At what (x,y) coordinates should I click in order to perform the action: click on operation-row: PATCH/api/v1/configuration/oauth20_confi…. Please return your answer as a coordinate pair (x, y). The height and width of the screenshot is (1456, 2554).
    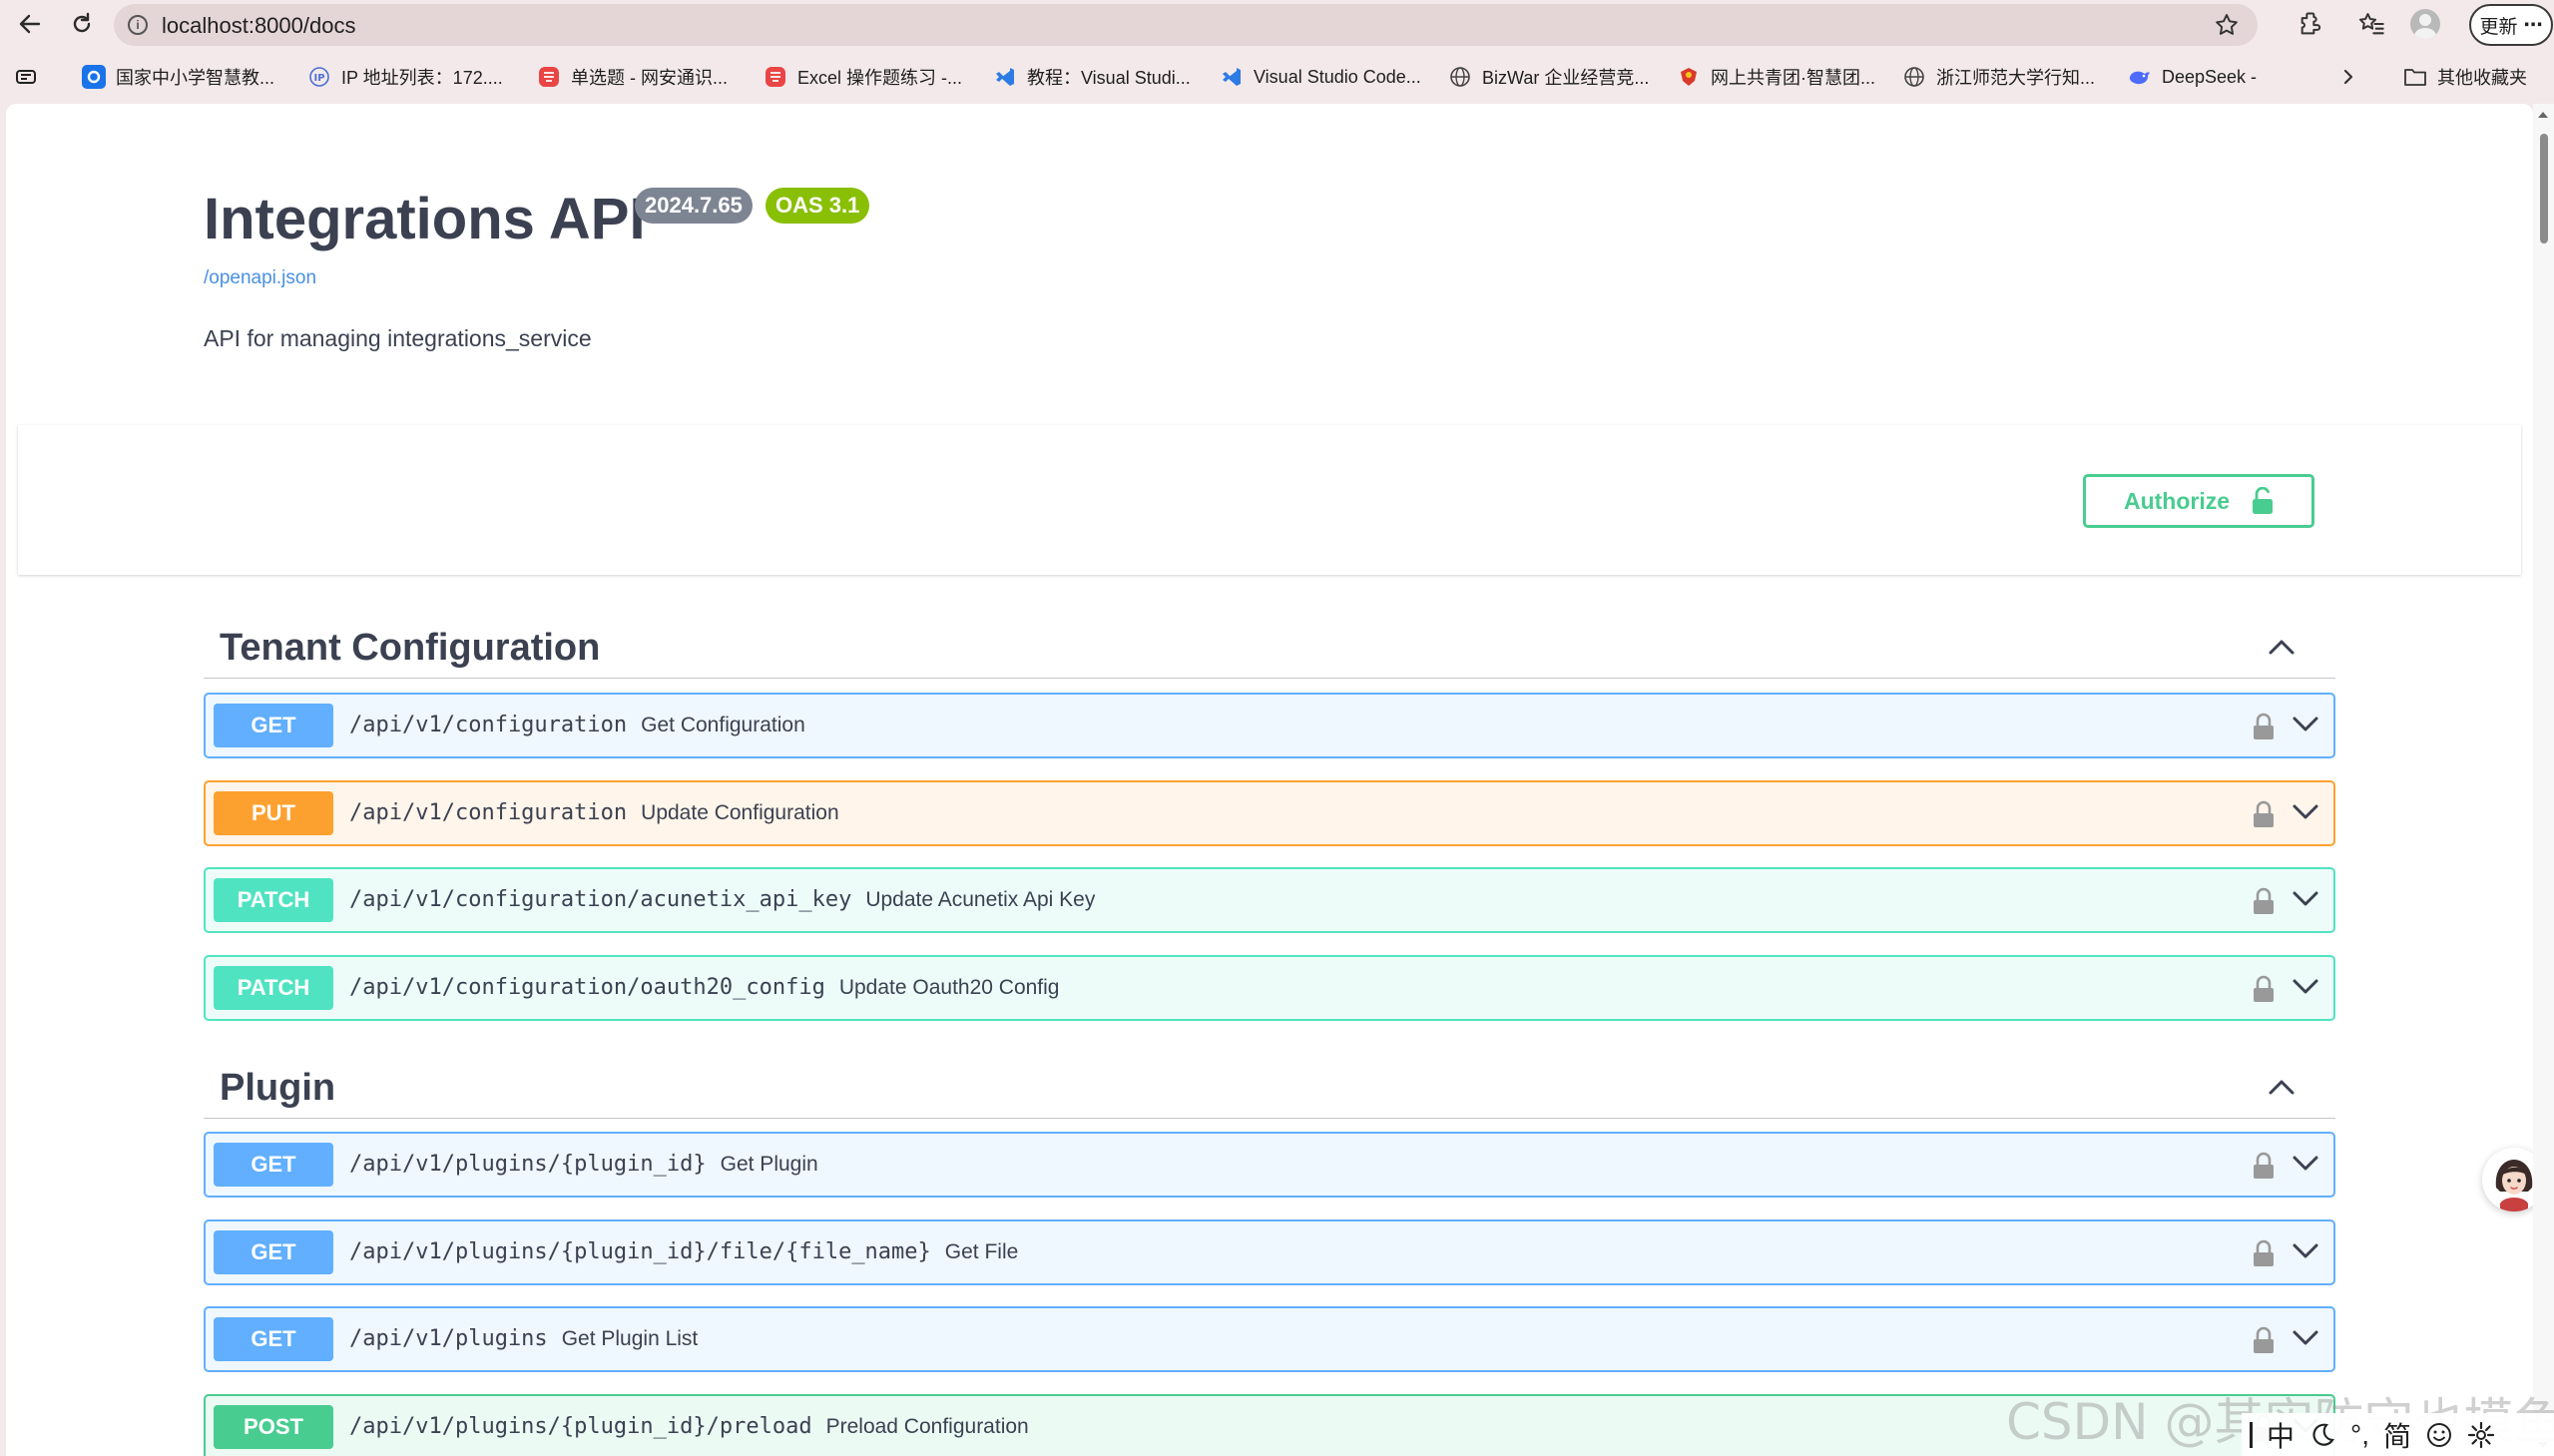
    Looking at the image, I should click on (1269, 988).